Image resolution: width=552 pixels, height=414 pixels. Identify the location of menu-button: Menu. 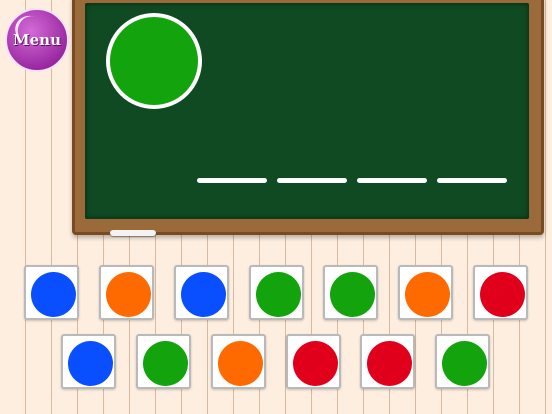
(37, 40).